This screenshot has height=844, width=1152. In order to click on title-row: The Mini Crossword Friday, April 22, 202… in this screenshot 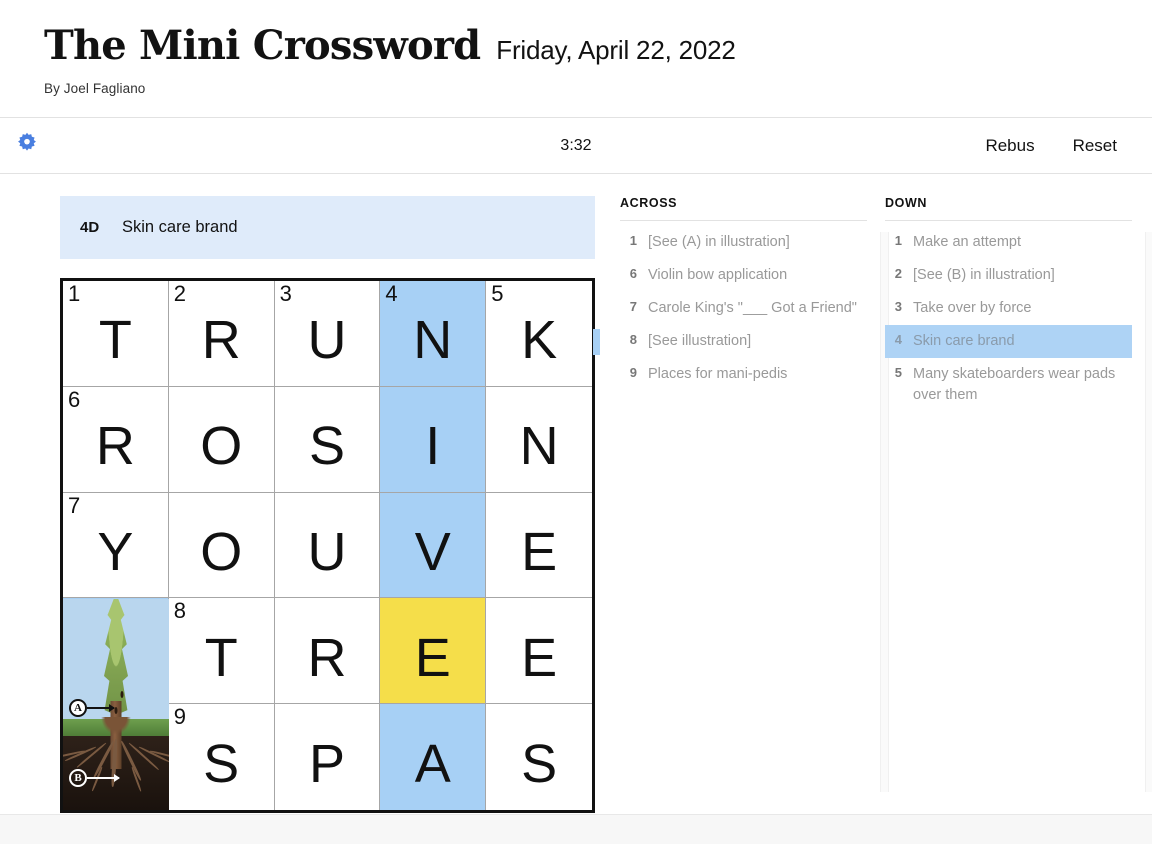, I will do `click(598, 46)`.